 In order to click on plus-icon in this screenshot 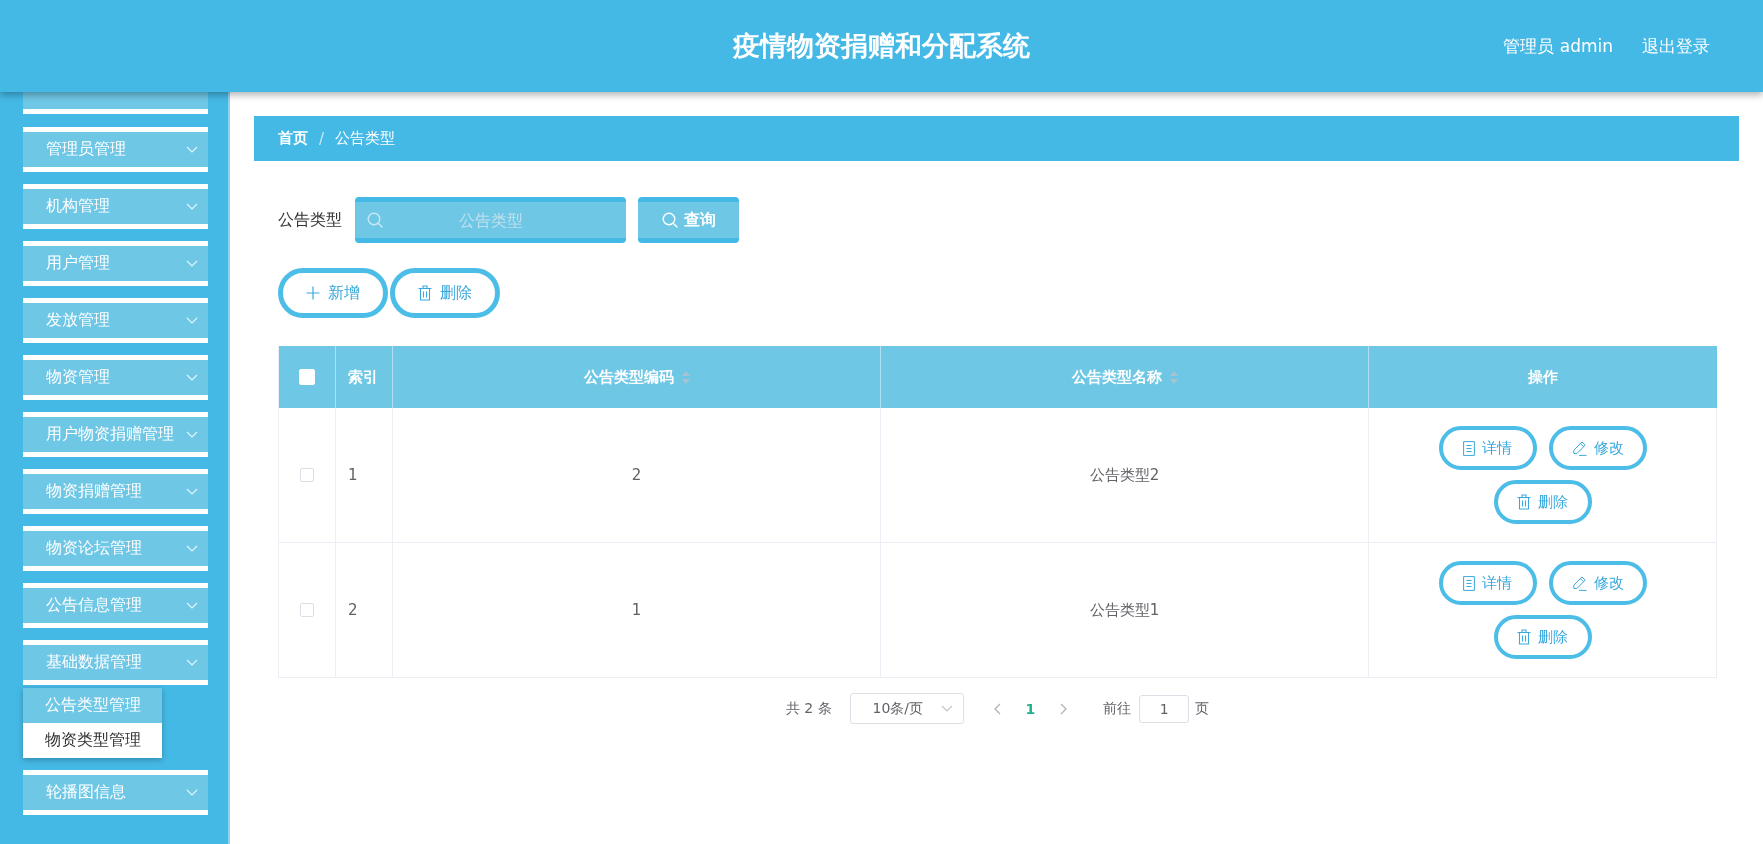, I will do `click(313, 293)`.